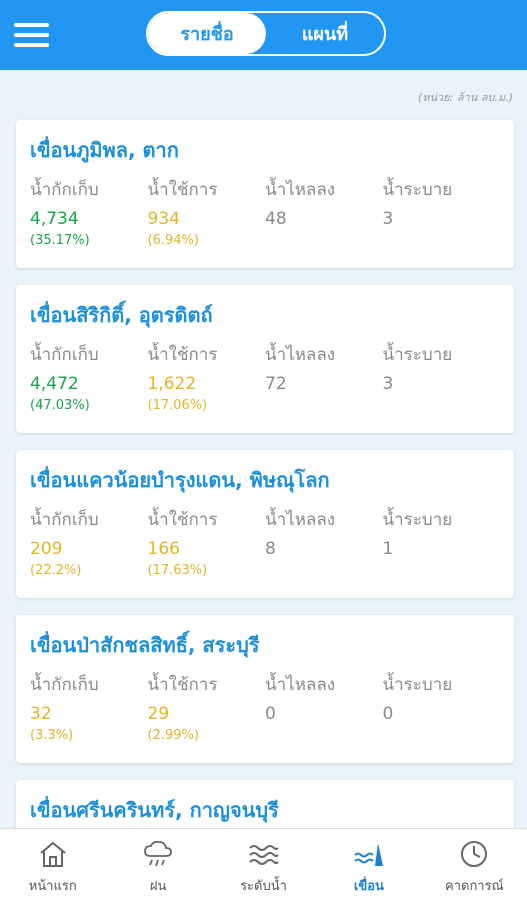 This screenshot has height=900, width=527. Describe the element at coordinates (52, 735) in the screenshot. I see `storage-percent: (3.3%)` at that location.